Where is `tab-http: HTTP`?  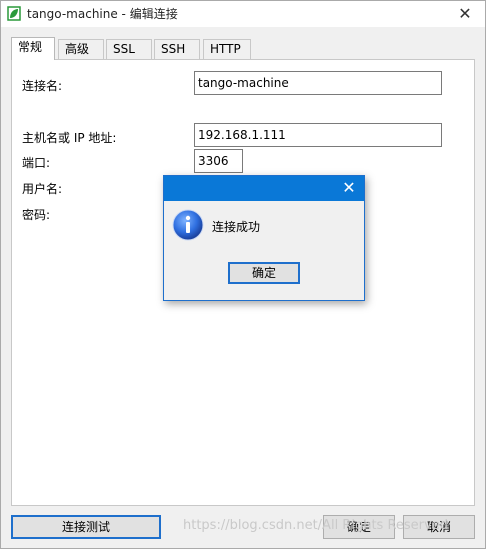 tab-http: HTTP is located at coordinates (227, 49).